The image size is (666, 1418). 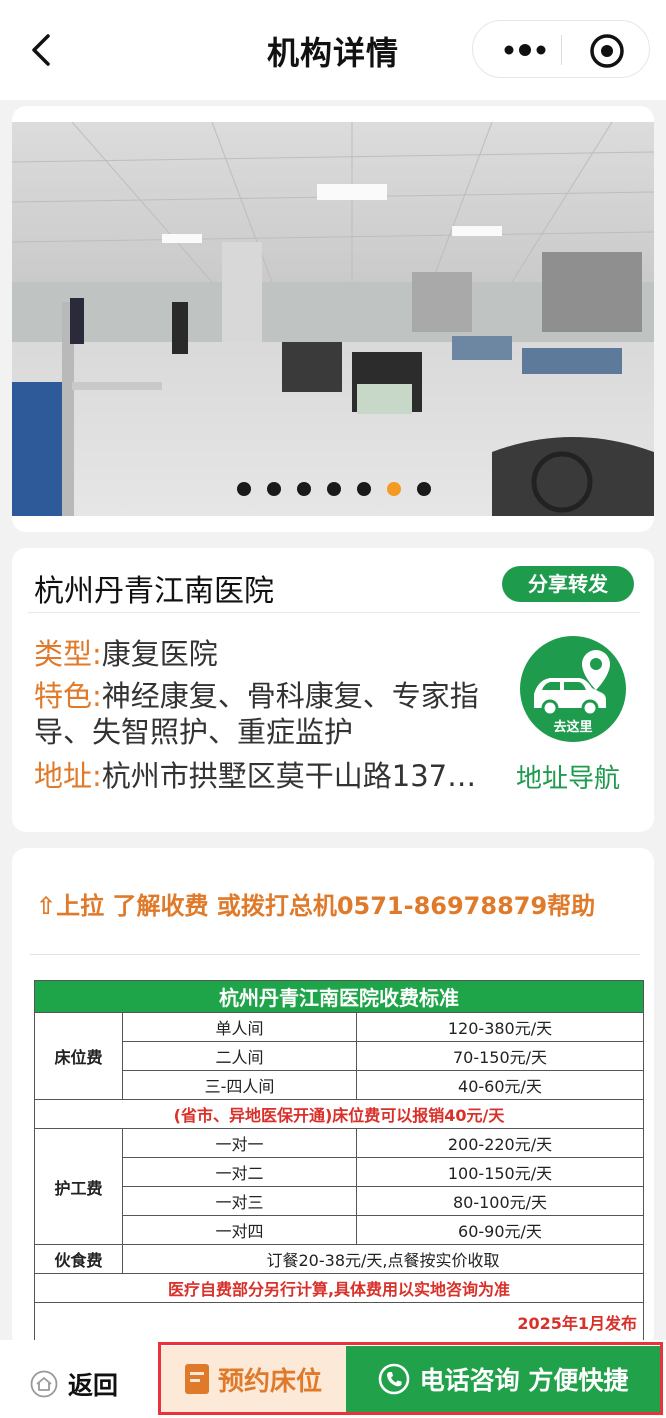 What do you see at coordinates (394, 489) in the screenshot?
I see `carousel-dot-active` at bounding box center [394, 489].